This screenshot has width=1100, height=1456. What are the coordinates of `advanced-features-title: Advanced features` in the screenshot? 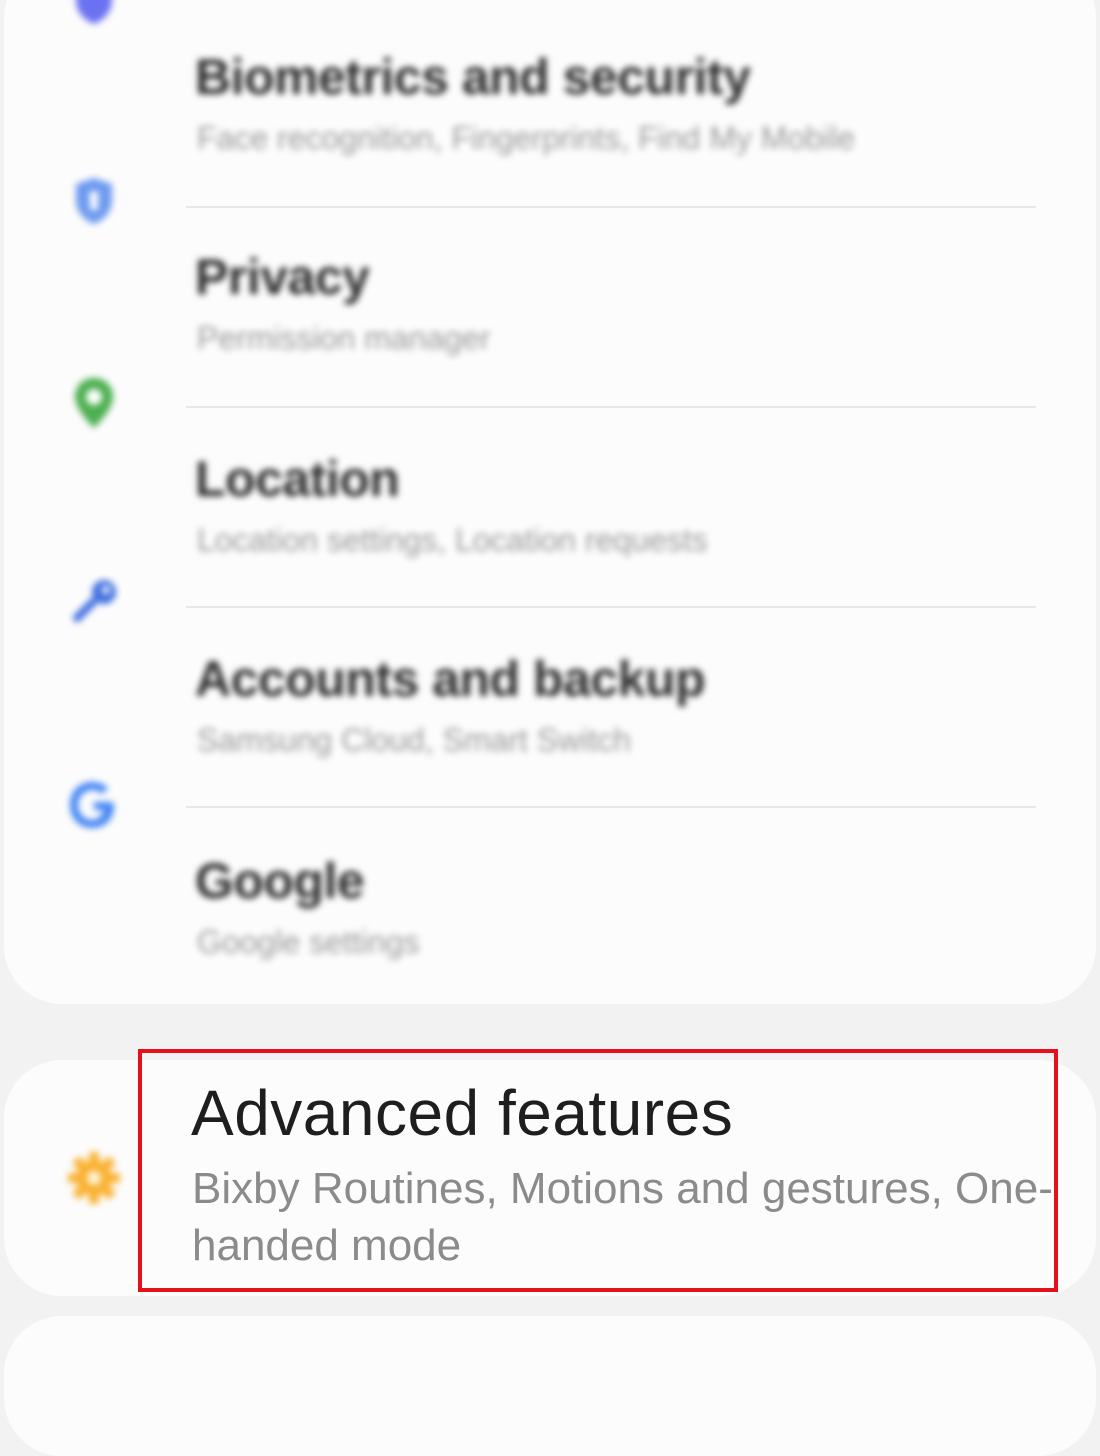 It's located at (462, 1113).